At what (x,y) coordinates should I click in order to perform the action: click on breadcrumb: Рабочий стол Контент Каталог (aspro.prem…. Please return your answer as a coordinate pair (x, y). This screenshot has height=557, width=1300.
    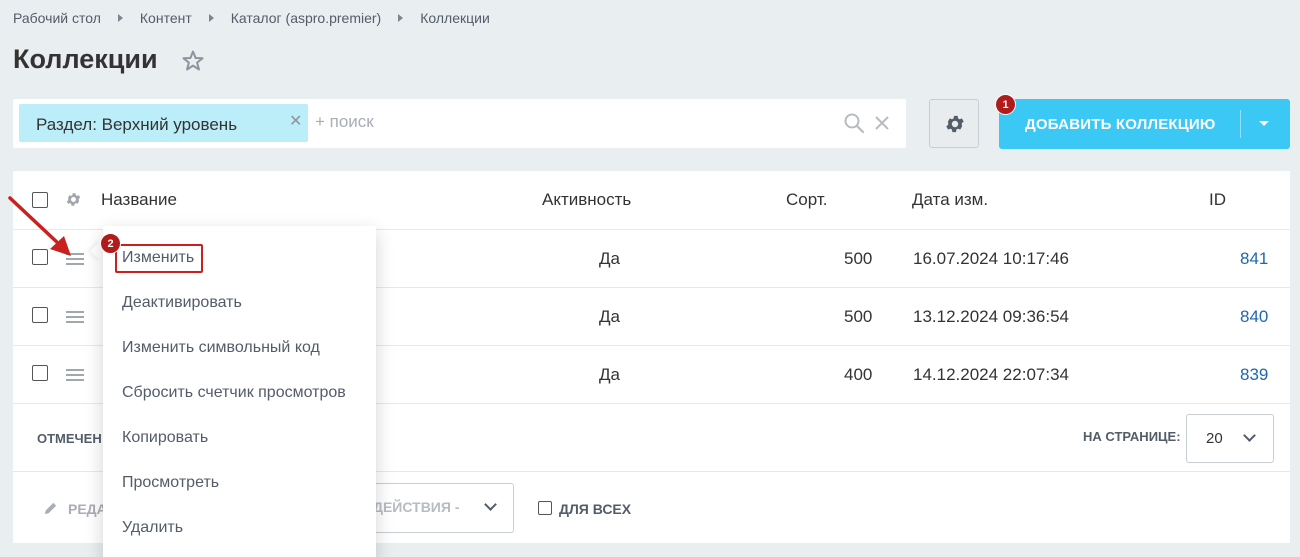
    Looking at the image, I should click on (251, 18).